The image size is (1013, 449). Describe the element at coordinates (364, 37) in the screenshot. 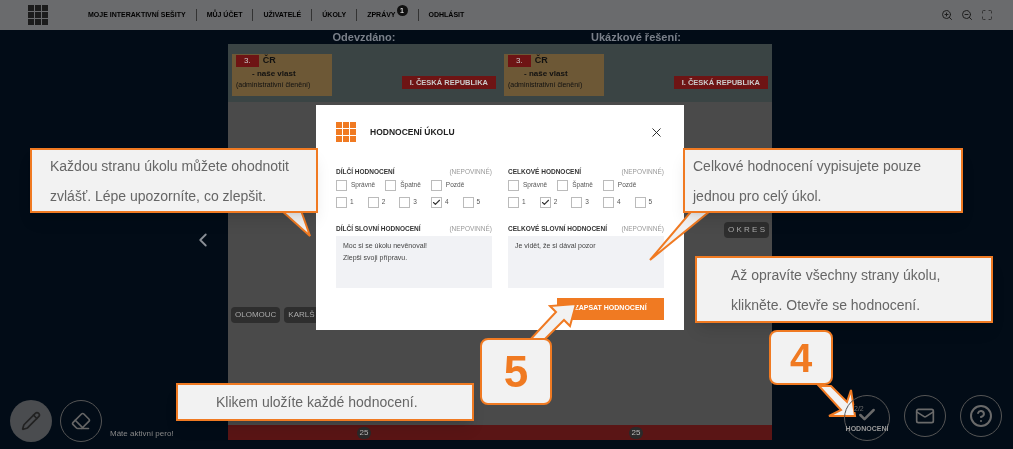

I see `page-caption: Odevzdáno:` at that location.